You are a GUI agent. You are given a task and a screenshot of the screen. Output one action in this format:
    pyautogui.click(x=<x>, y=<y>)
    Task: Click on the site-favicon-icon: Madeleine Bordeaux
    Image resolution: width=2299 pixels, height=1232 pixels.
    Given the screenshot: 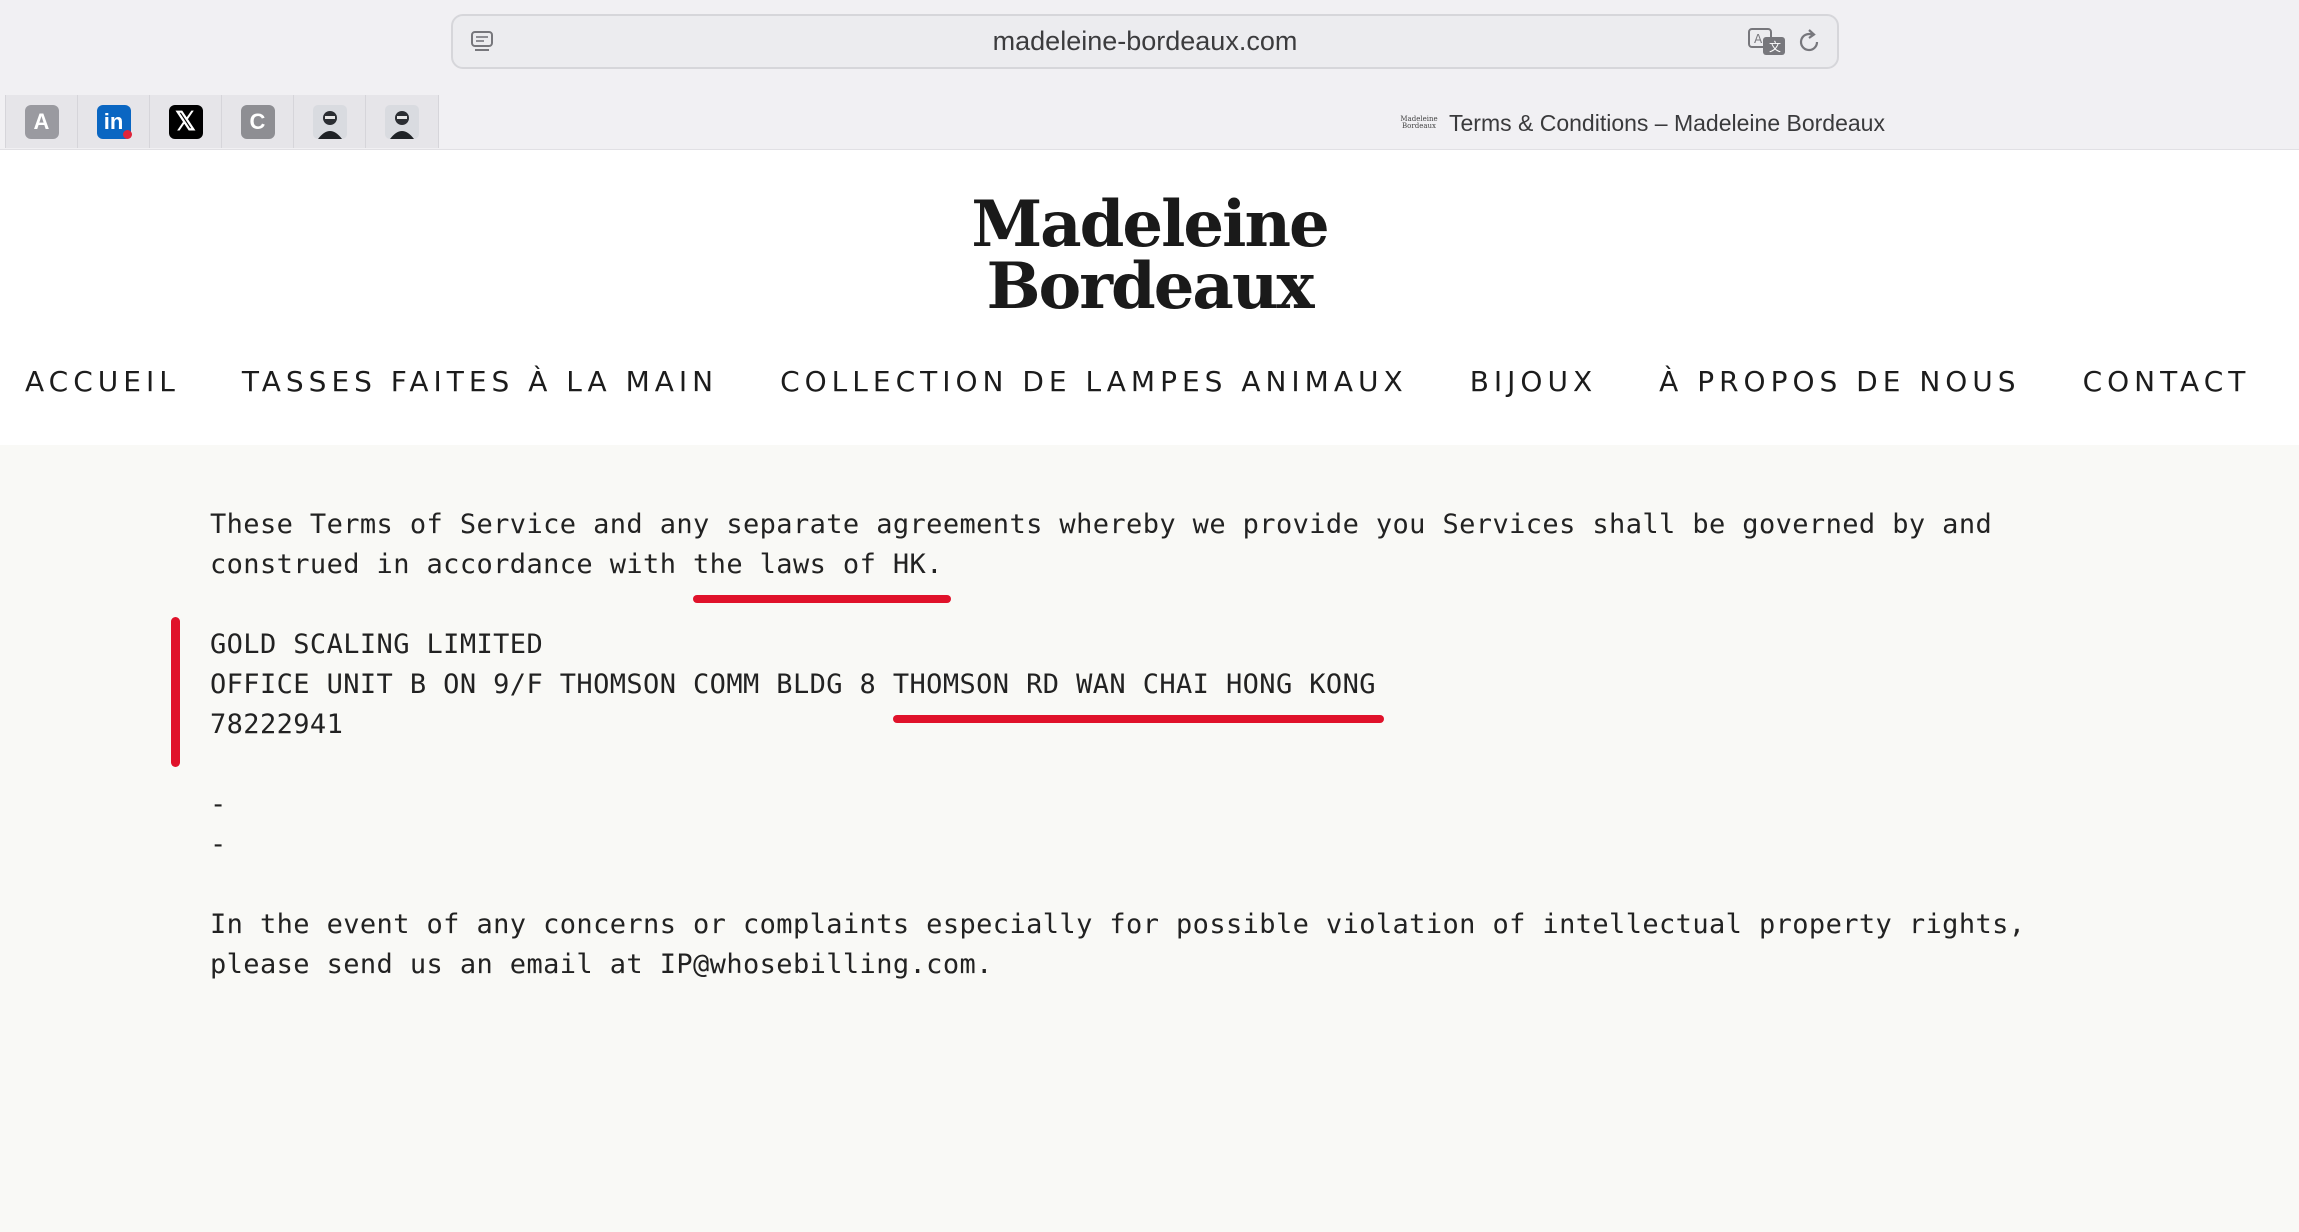 What is the action you would take?
    pyautogui.click(x=1418, y=123)
    